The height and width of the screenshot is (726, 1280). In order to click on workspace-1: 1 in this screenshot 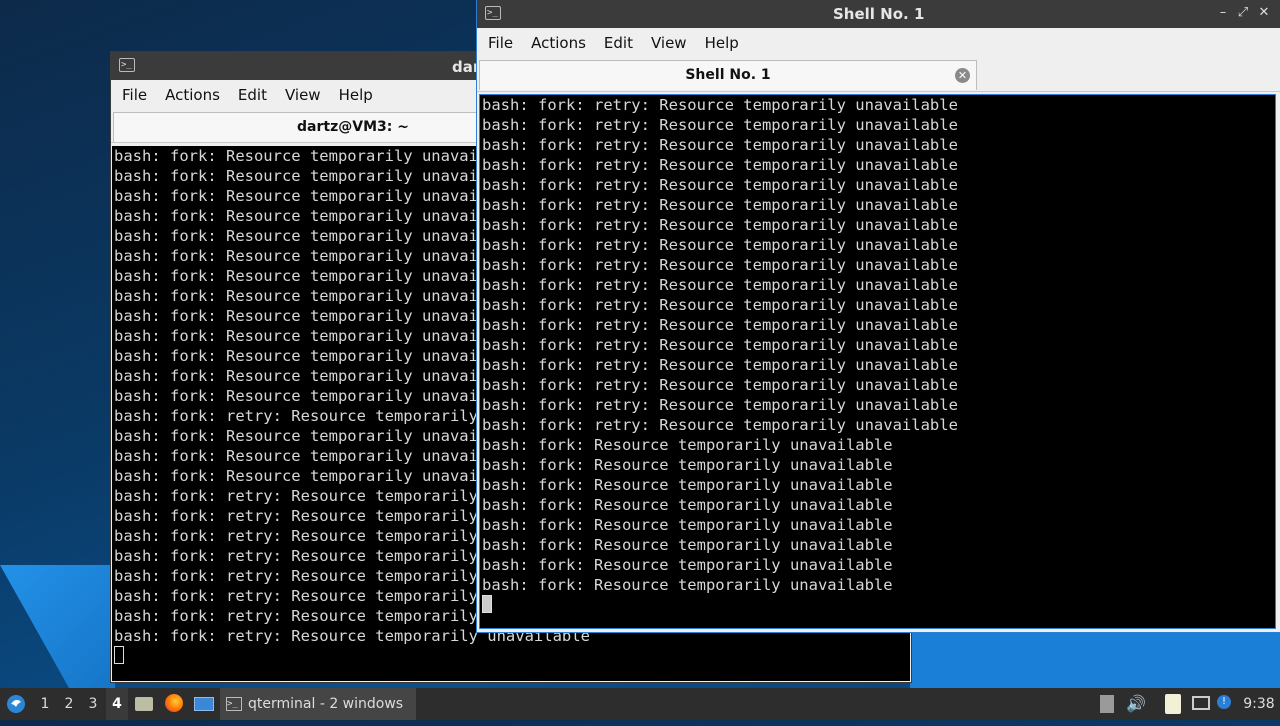, I will do `click(45, 704)`.